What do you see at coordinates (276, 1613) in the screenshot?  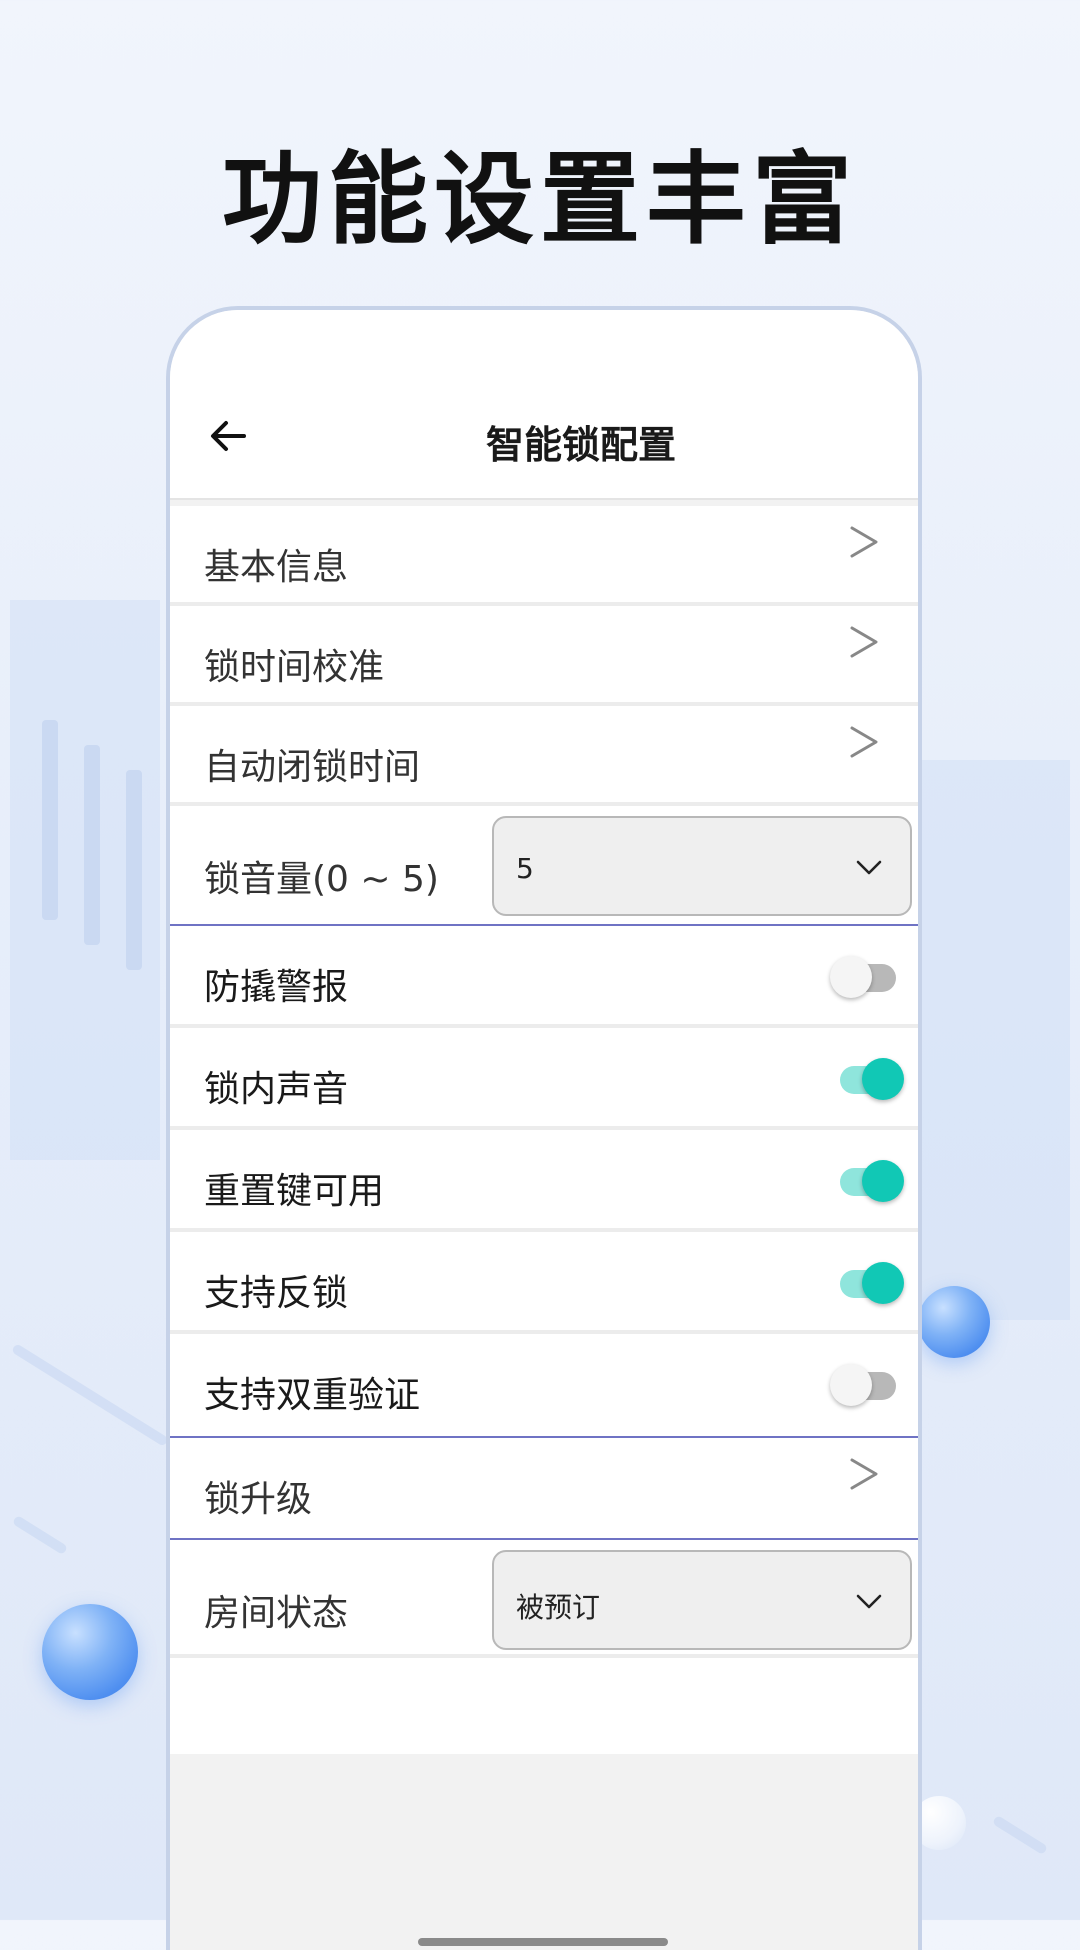 I see `room-status-label: 房间状态` at bounding box center [276, 1613].